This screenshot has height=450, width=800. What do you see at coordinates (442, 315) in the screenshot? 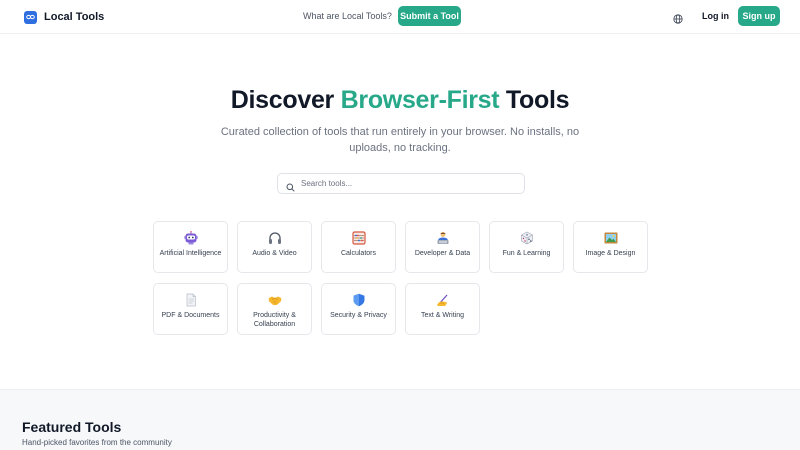
I see `category-label: Text & Writing` at bounding box center [442, 315].